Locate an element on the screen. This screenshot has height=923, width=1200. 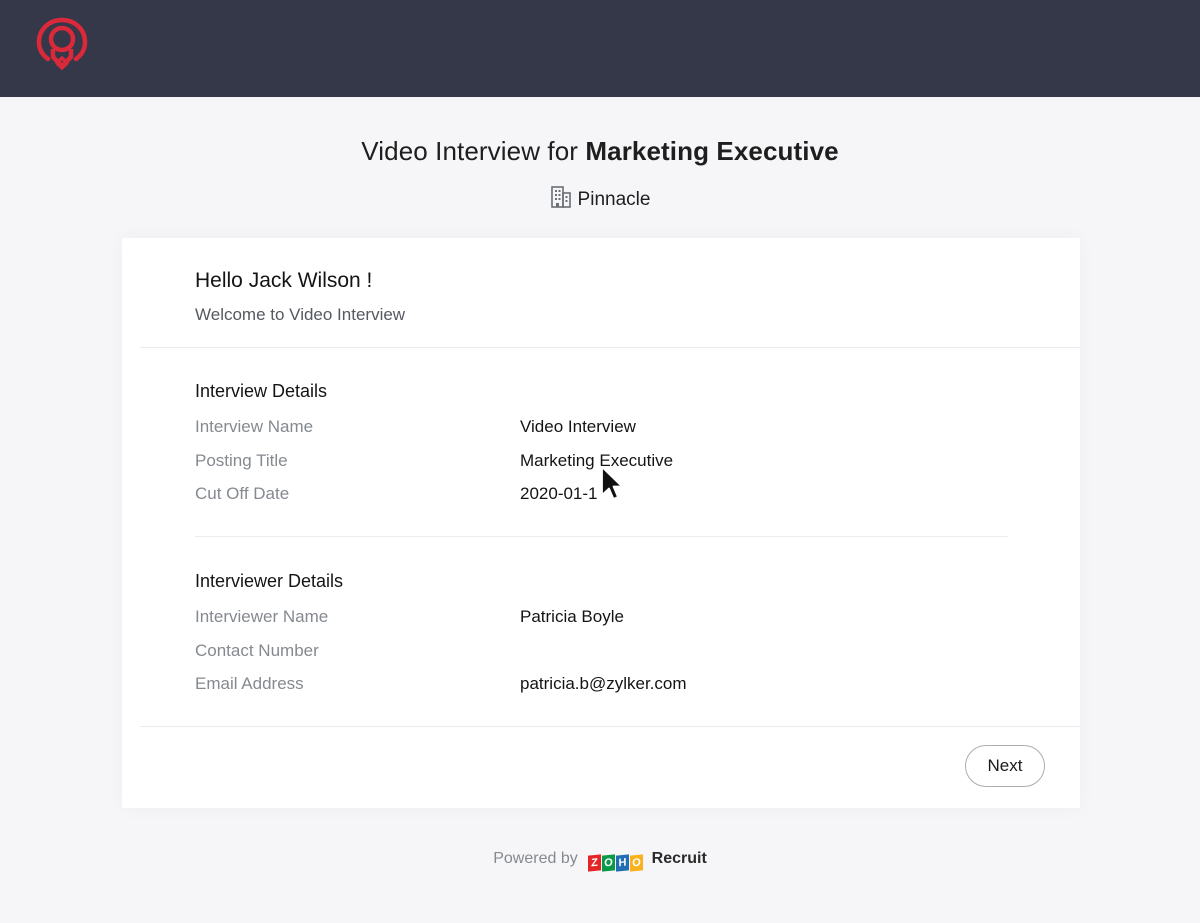
interview-details-heading: Interview Details is located at coordinates (261, 391).